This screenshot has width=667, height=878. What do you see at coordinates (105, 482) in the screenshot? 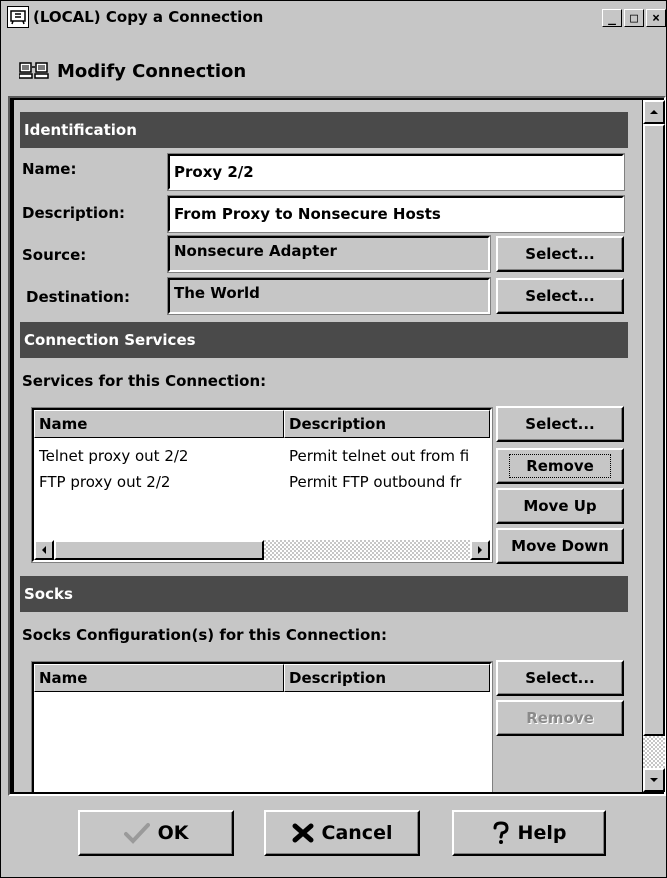
I see `row-name: FTP proxy out 2/2` at bounding box center [105, 482].